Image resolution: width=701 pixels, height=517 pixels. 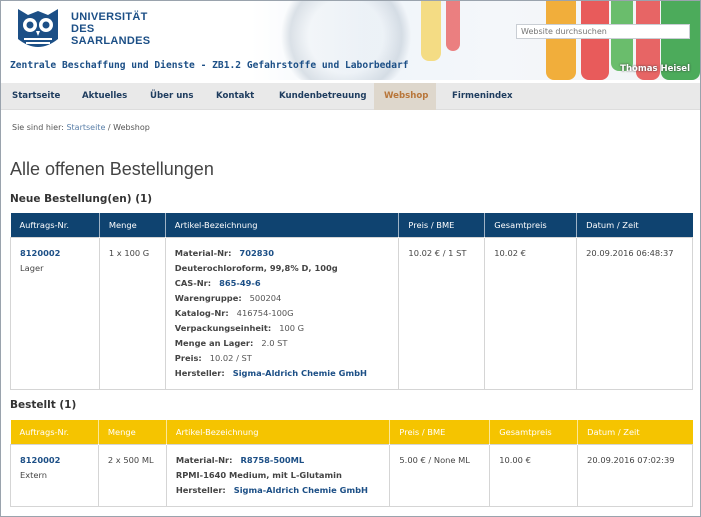 I want to click on university-name: UNIVERSITÄT DES SAARLANDES, so click(x=111, y=29).